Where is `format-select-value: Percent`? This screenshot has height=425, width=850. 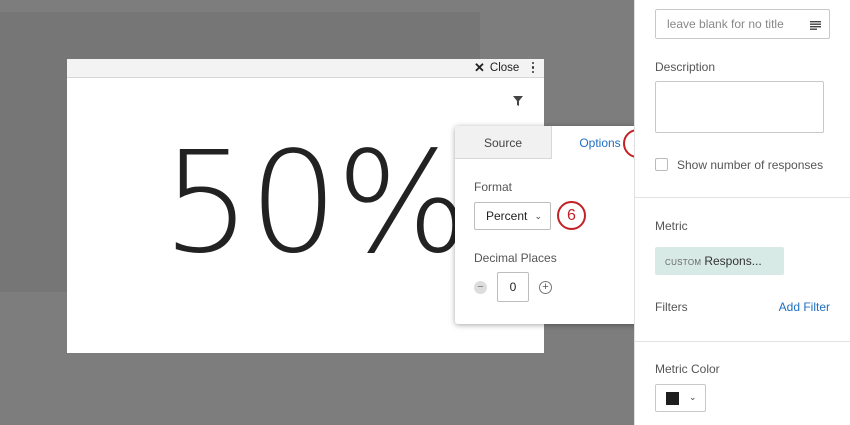
format-select-value: Percent is located at coordinates (507, 216).